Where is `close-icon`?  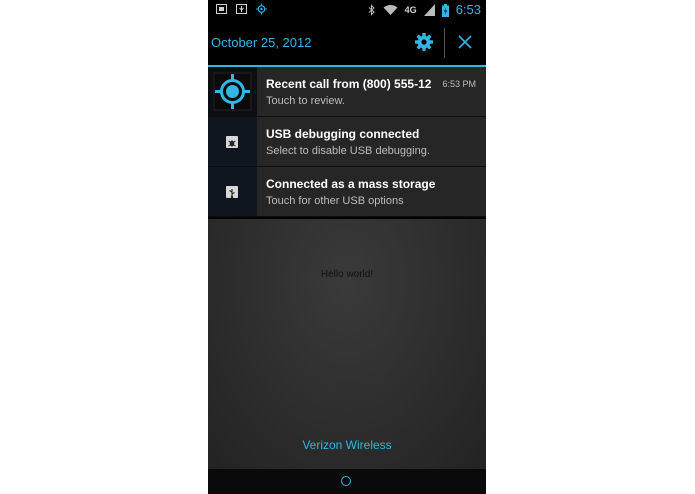
close-icon is located at coordinates (465, 42).